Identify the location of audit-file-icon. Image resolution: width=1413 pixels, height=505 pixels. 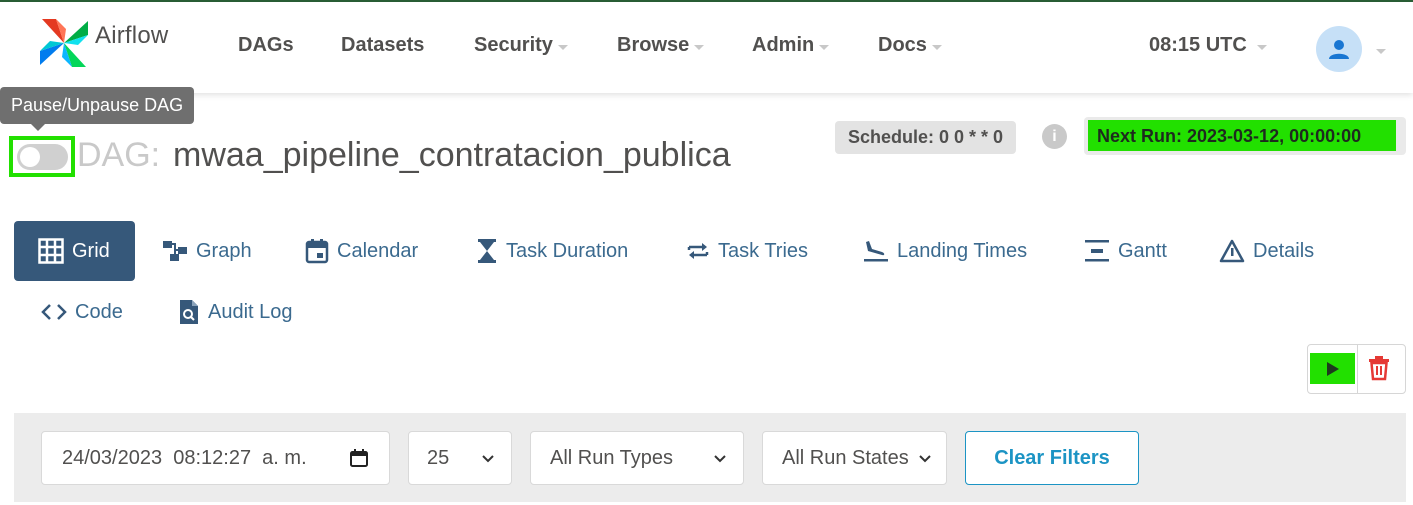
(189, 312).